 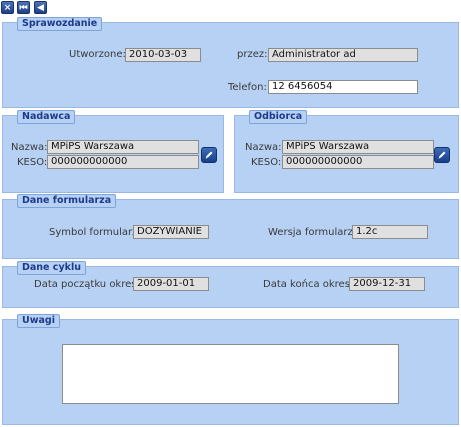 I want to click on section-title-formularz: Dane formularza, so click(x=67, y=201).